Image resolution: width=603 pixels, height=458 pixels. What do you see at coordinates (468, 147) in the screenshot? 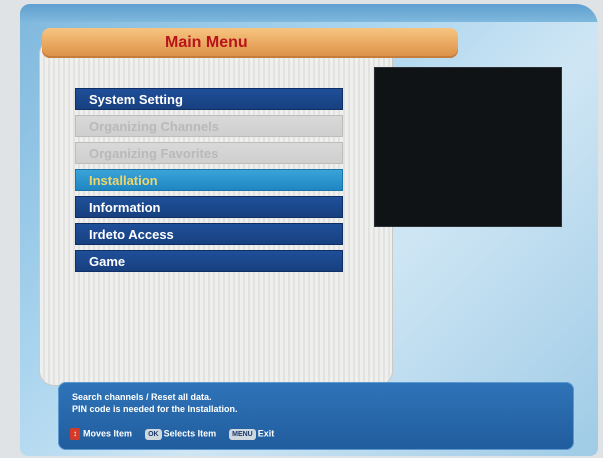
I see `video-preview` at bounding box center [468, 147].